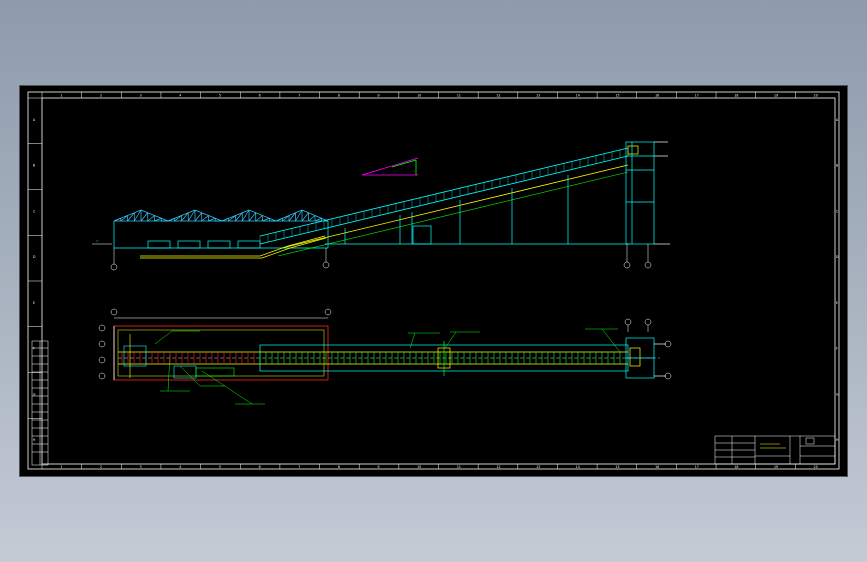 This screenshot has height=562, width=867. I want to click on row-marker-left: E, so click(34, 303).